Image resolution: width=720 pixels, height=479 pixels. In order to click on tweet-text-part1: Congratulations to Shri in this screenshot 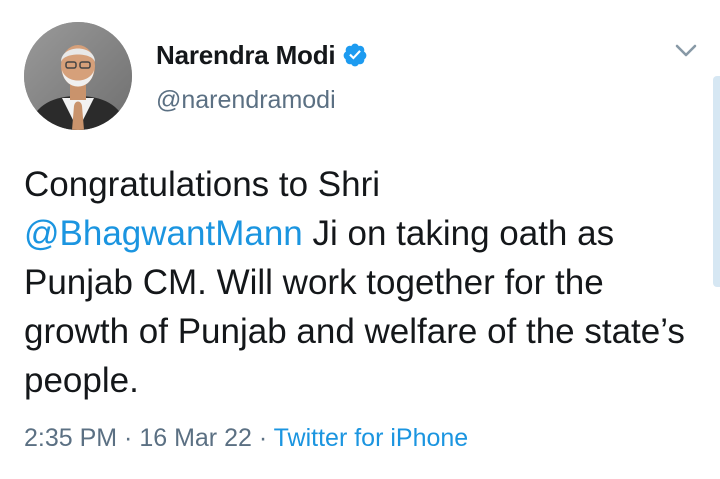, I will do `click(202, 184)`.